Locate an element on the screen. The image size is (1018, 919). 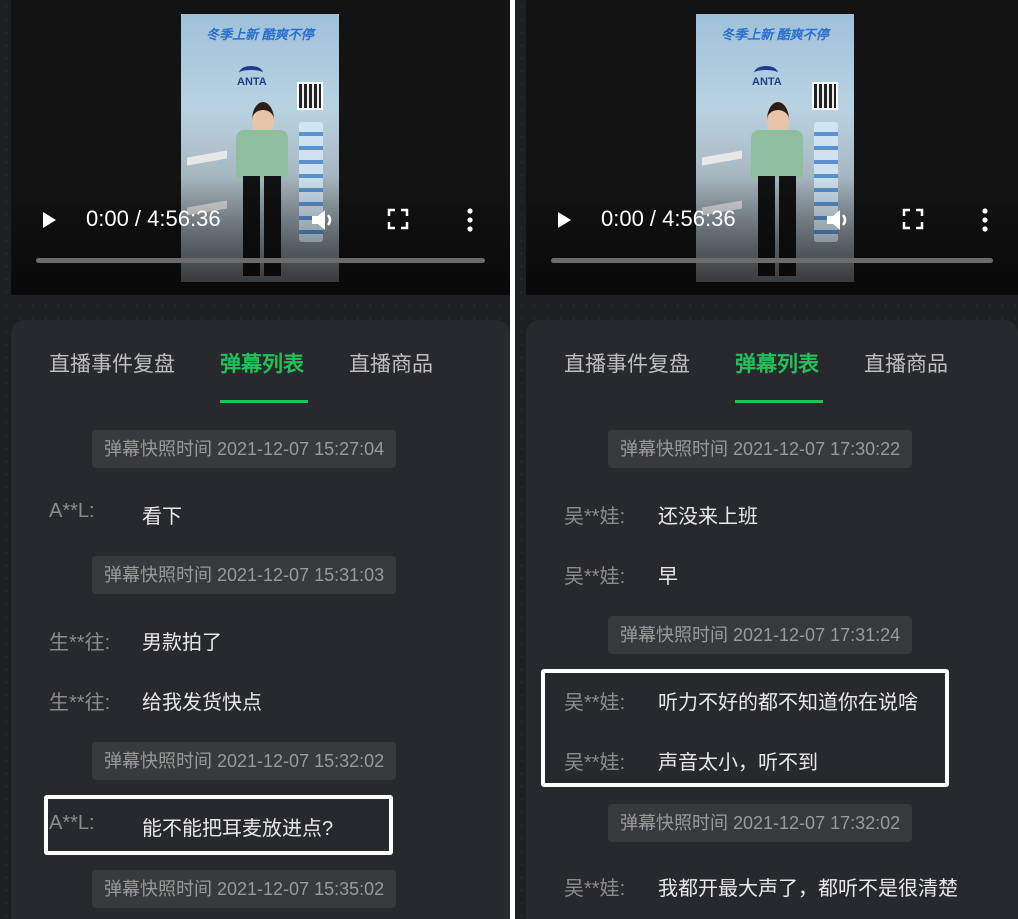
message-text: 给我发货快点 is located at coordinates (202, 703).